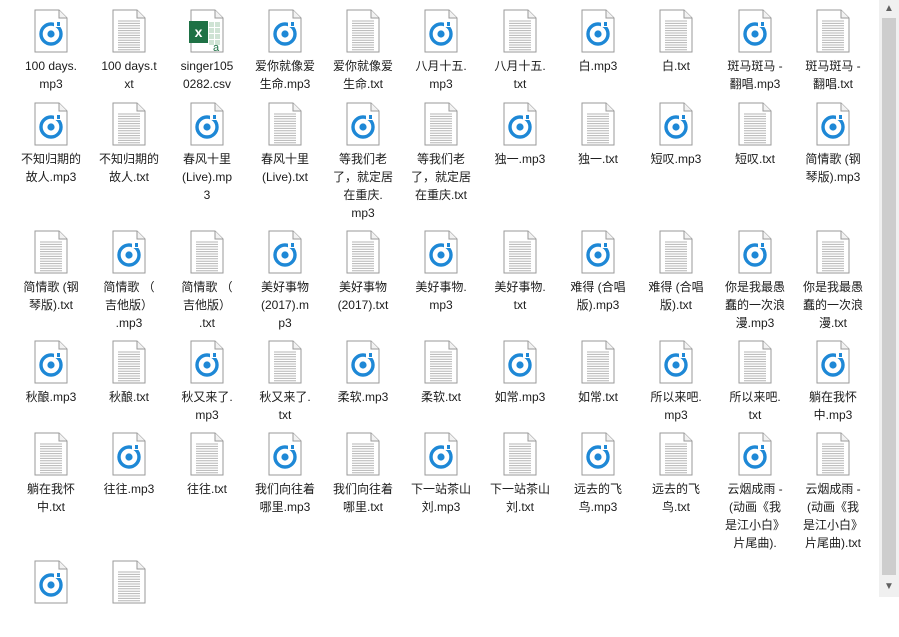  I want to click on file-name-label: 斑马斑马 - 翻唱.txt, so click(833, 75).